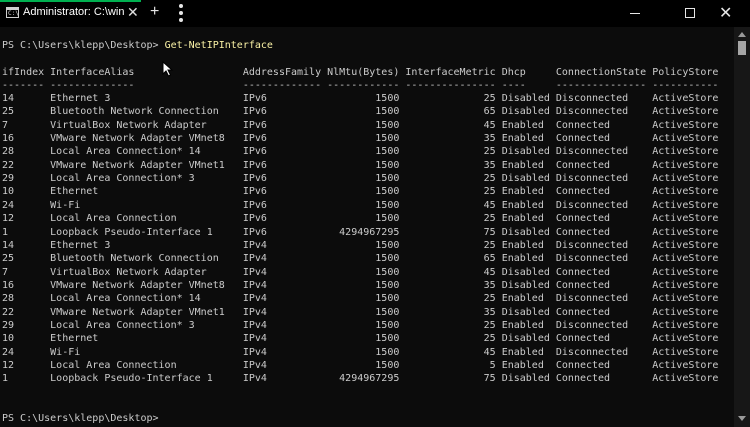  Describe the element at coordinates (690, 13) in the screenshot. I see `maximize-icon` at that location.